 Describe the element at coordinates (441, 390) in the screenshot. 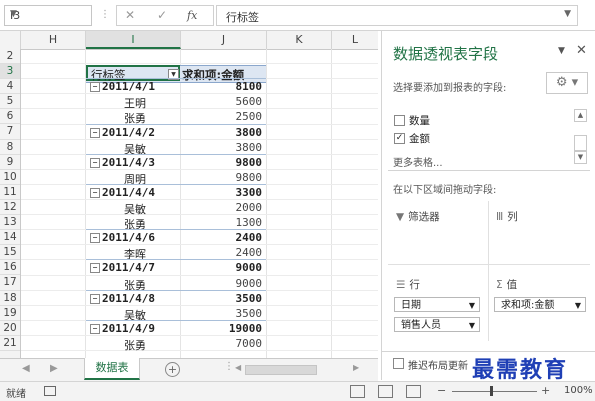

I see `zoom-out-icon: −` at that location.